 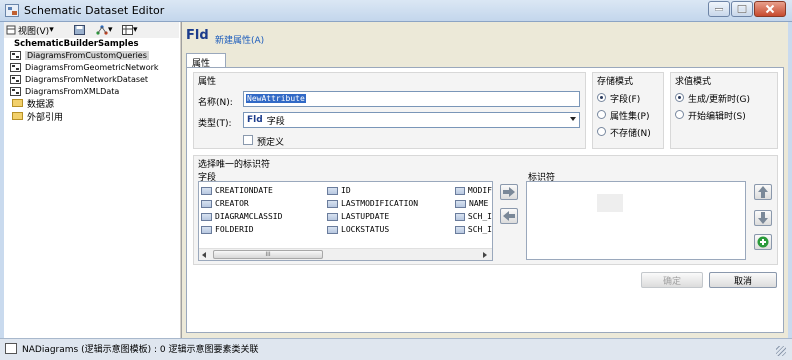 I want to click on field-item-diagramclassid: DIAGRAMCLASSID, so click(x=241, y=216).